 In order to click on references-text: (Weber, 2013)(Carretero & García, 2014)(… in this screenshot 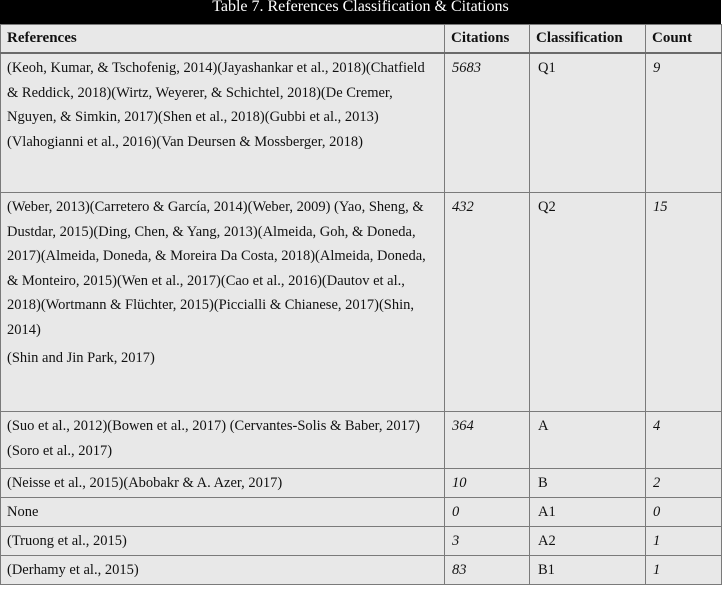, I will do `click(216, 268)`.